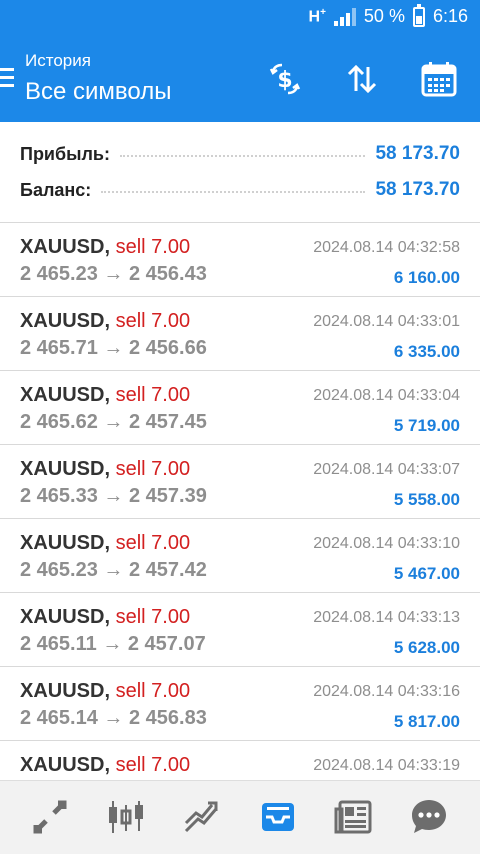 Image resolution: width=480 pixels, height=854 pixels. What do you see at coordinates (167, 274) in the screenshot?
I see `deal-close-price: 2 456.43` at bounding box center [167, 274].